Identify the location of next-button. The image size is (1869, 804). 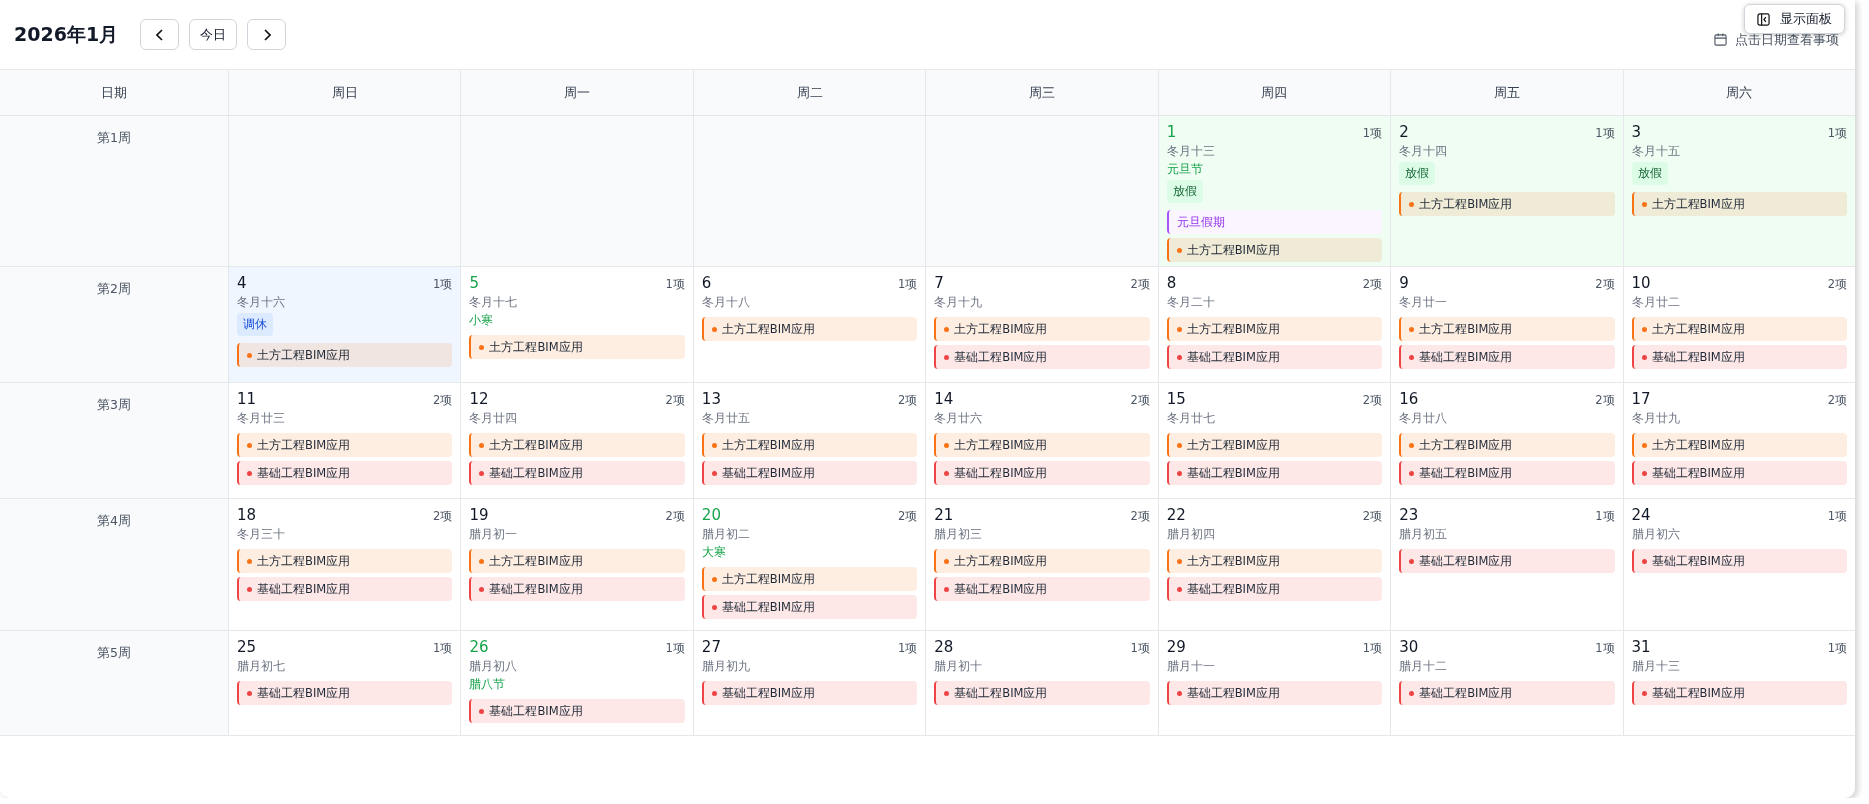
(267, 34).